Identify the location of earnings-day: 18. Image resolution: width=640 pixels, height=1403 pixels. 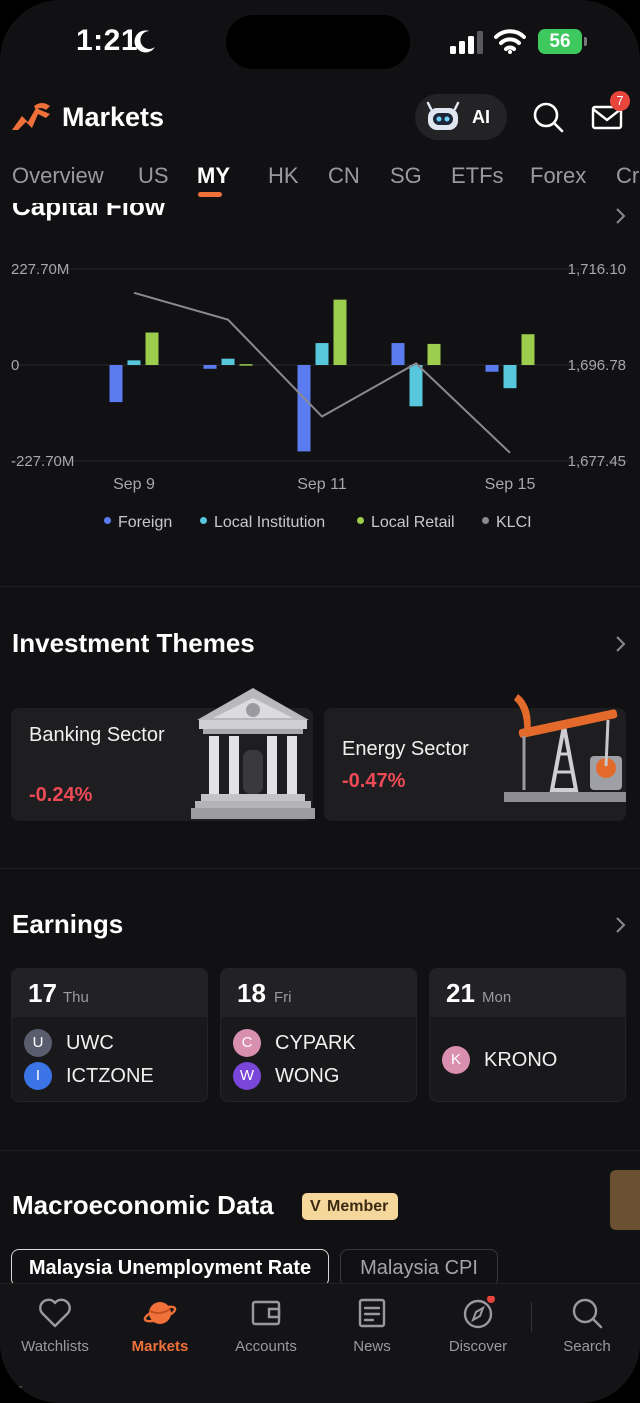
(251, 993).